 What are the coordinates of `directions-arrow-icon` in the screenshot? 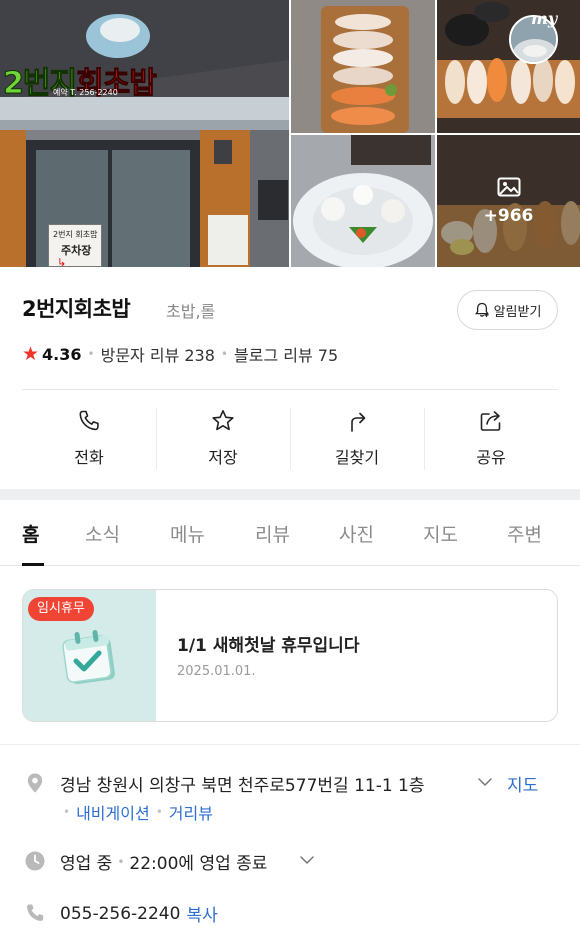 It's located at (358, 422).